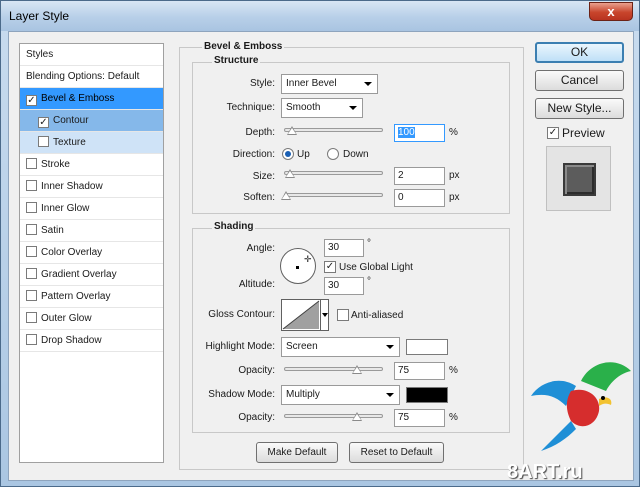 This screenshot has width=640, height=487. Describe the element at coordinates (334, 247) in the screenshot. I see `angle-input-value: 30` at that location.